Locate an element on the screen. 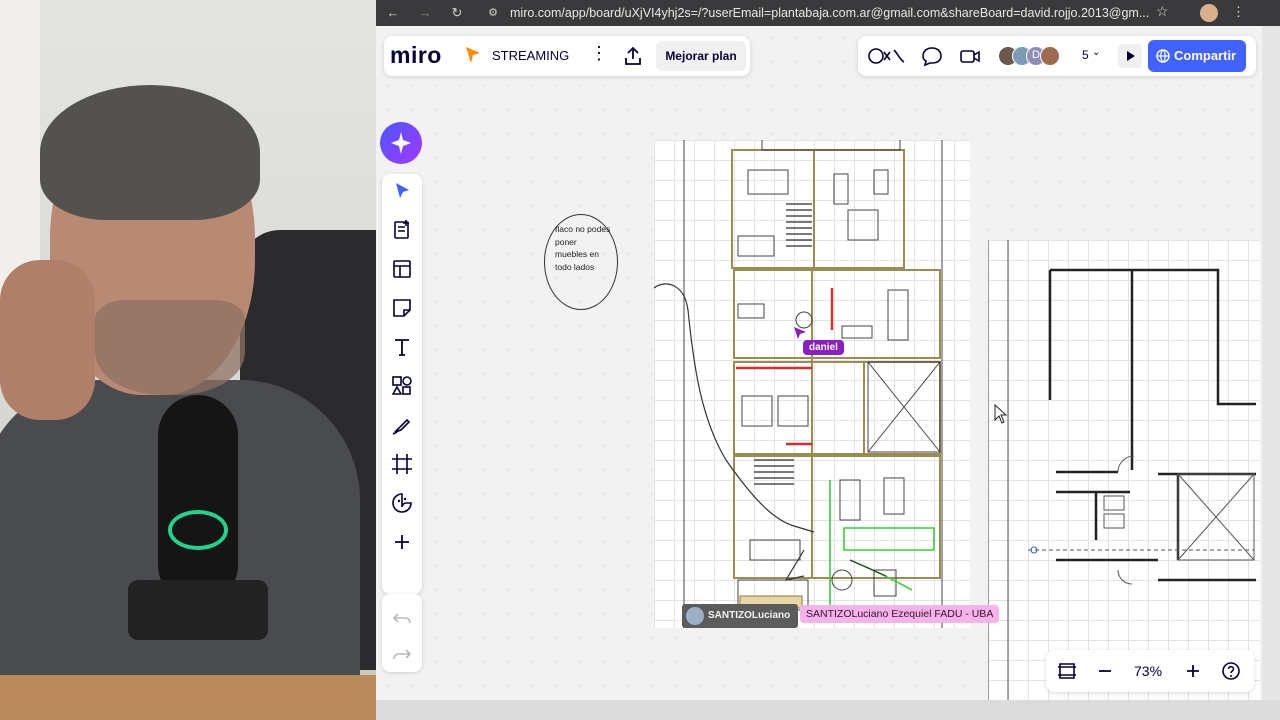  site-settings-icon: ⚙ is located at coordinates (493, 13).